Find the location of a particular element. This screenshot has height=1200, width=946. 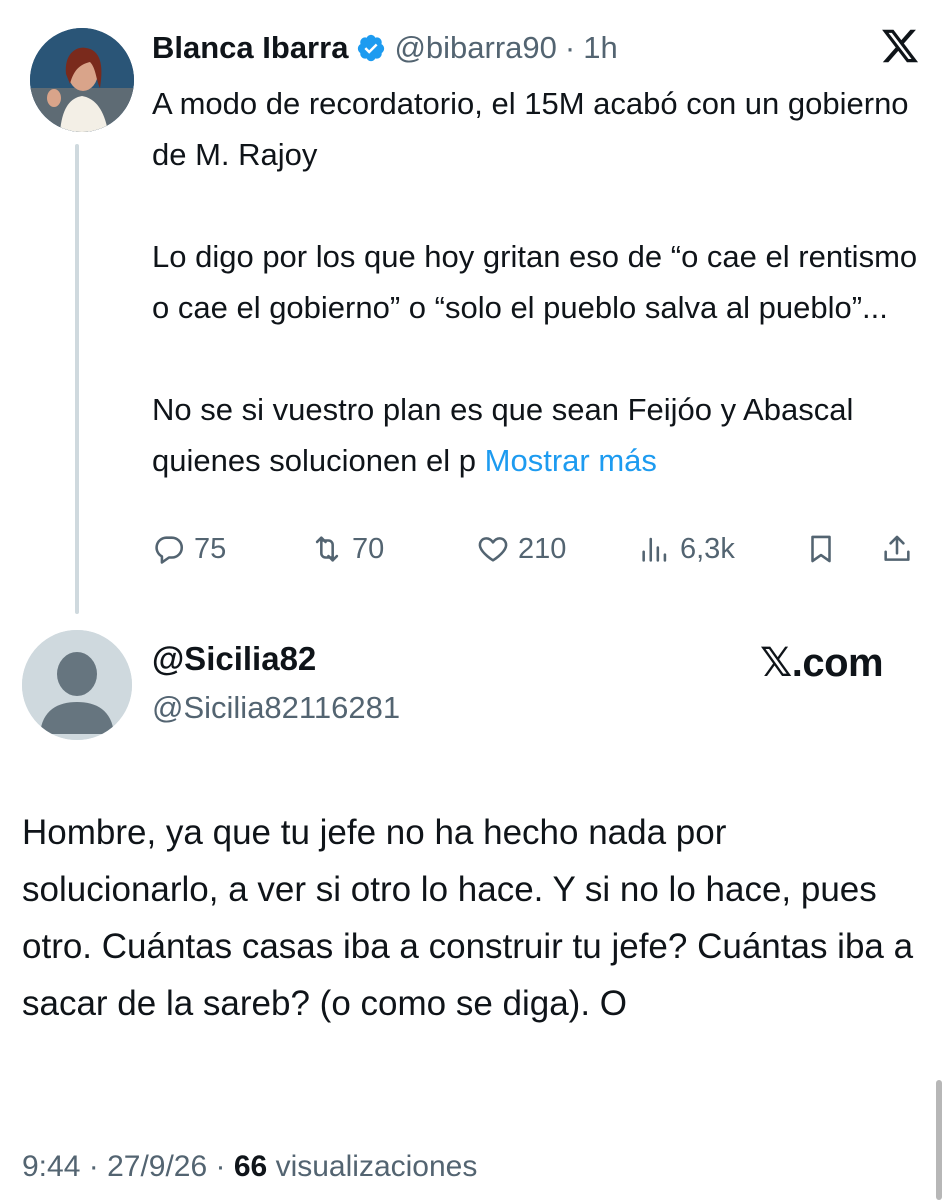

author-photo is located at coordinates (82, 80).